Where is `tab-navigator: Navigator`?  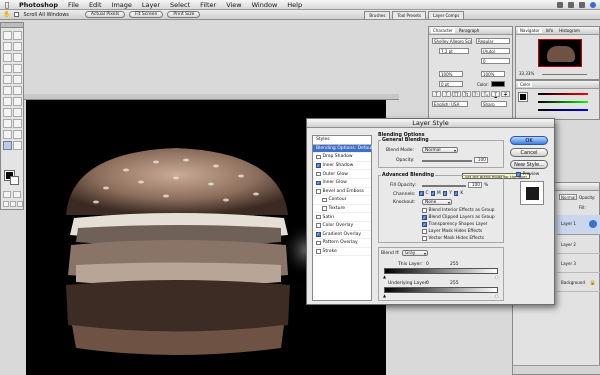
tab-navigator: Navigator is located at coordinates (530, 30).